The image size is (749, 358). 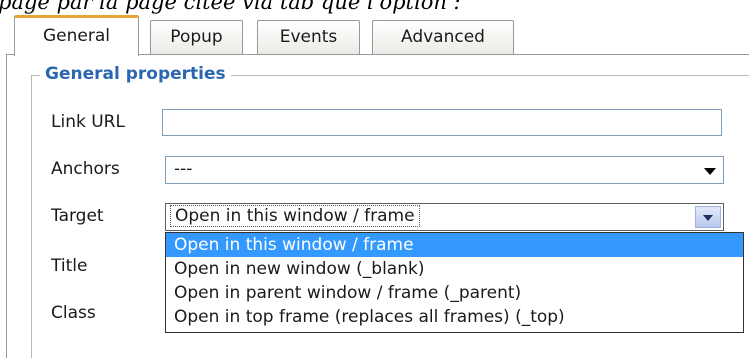 I want to click on tab-advanced: Advanced, so click(x=443, y=37).